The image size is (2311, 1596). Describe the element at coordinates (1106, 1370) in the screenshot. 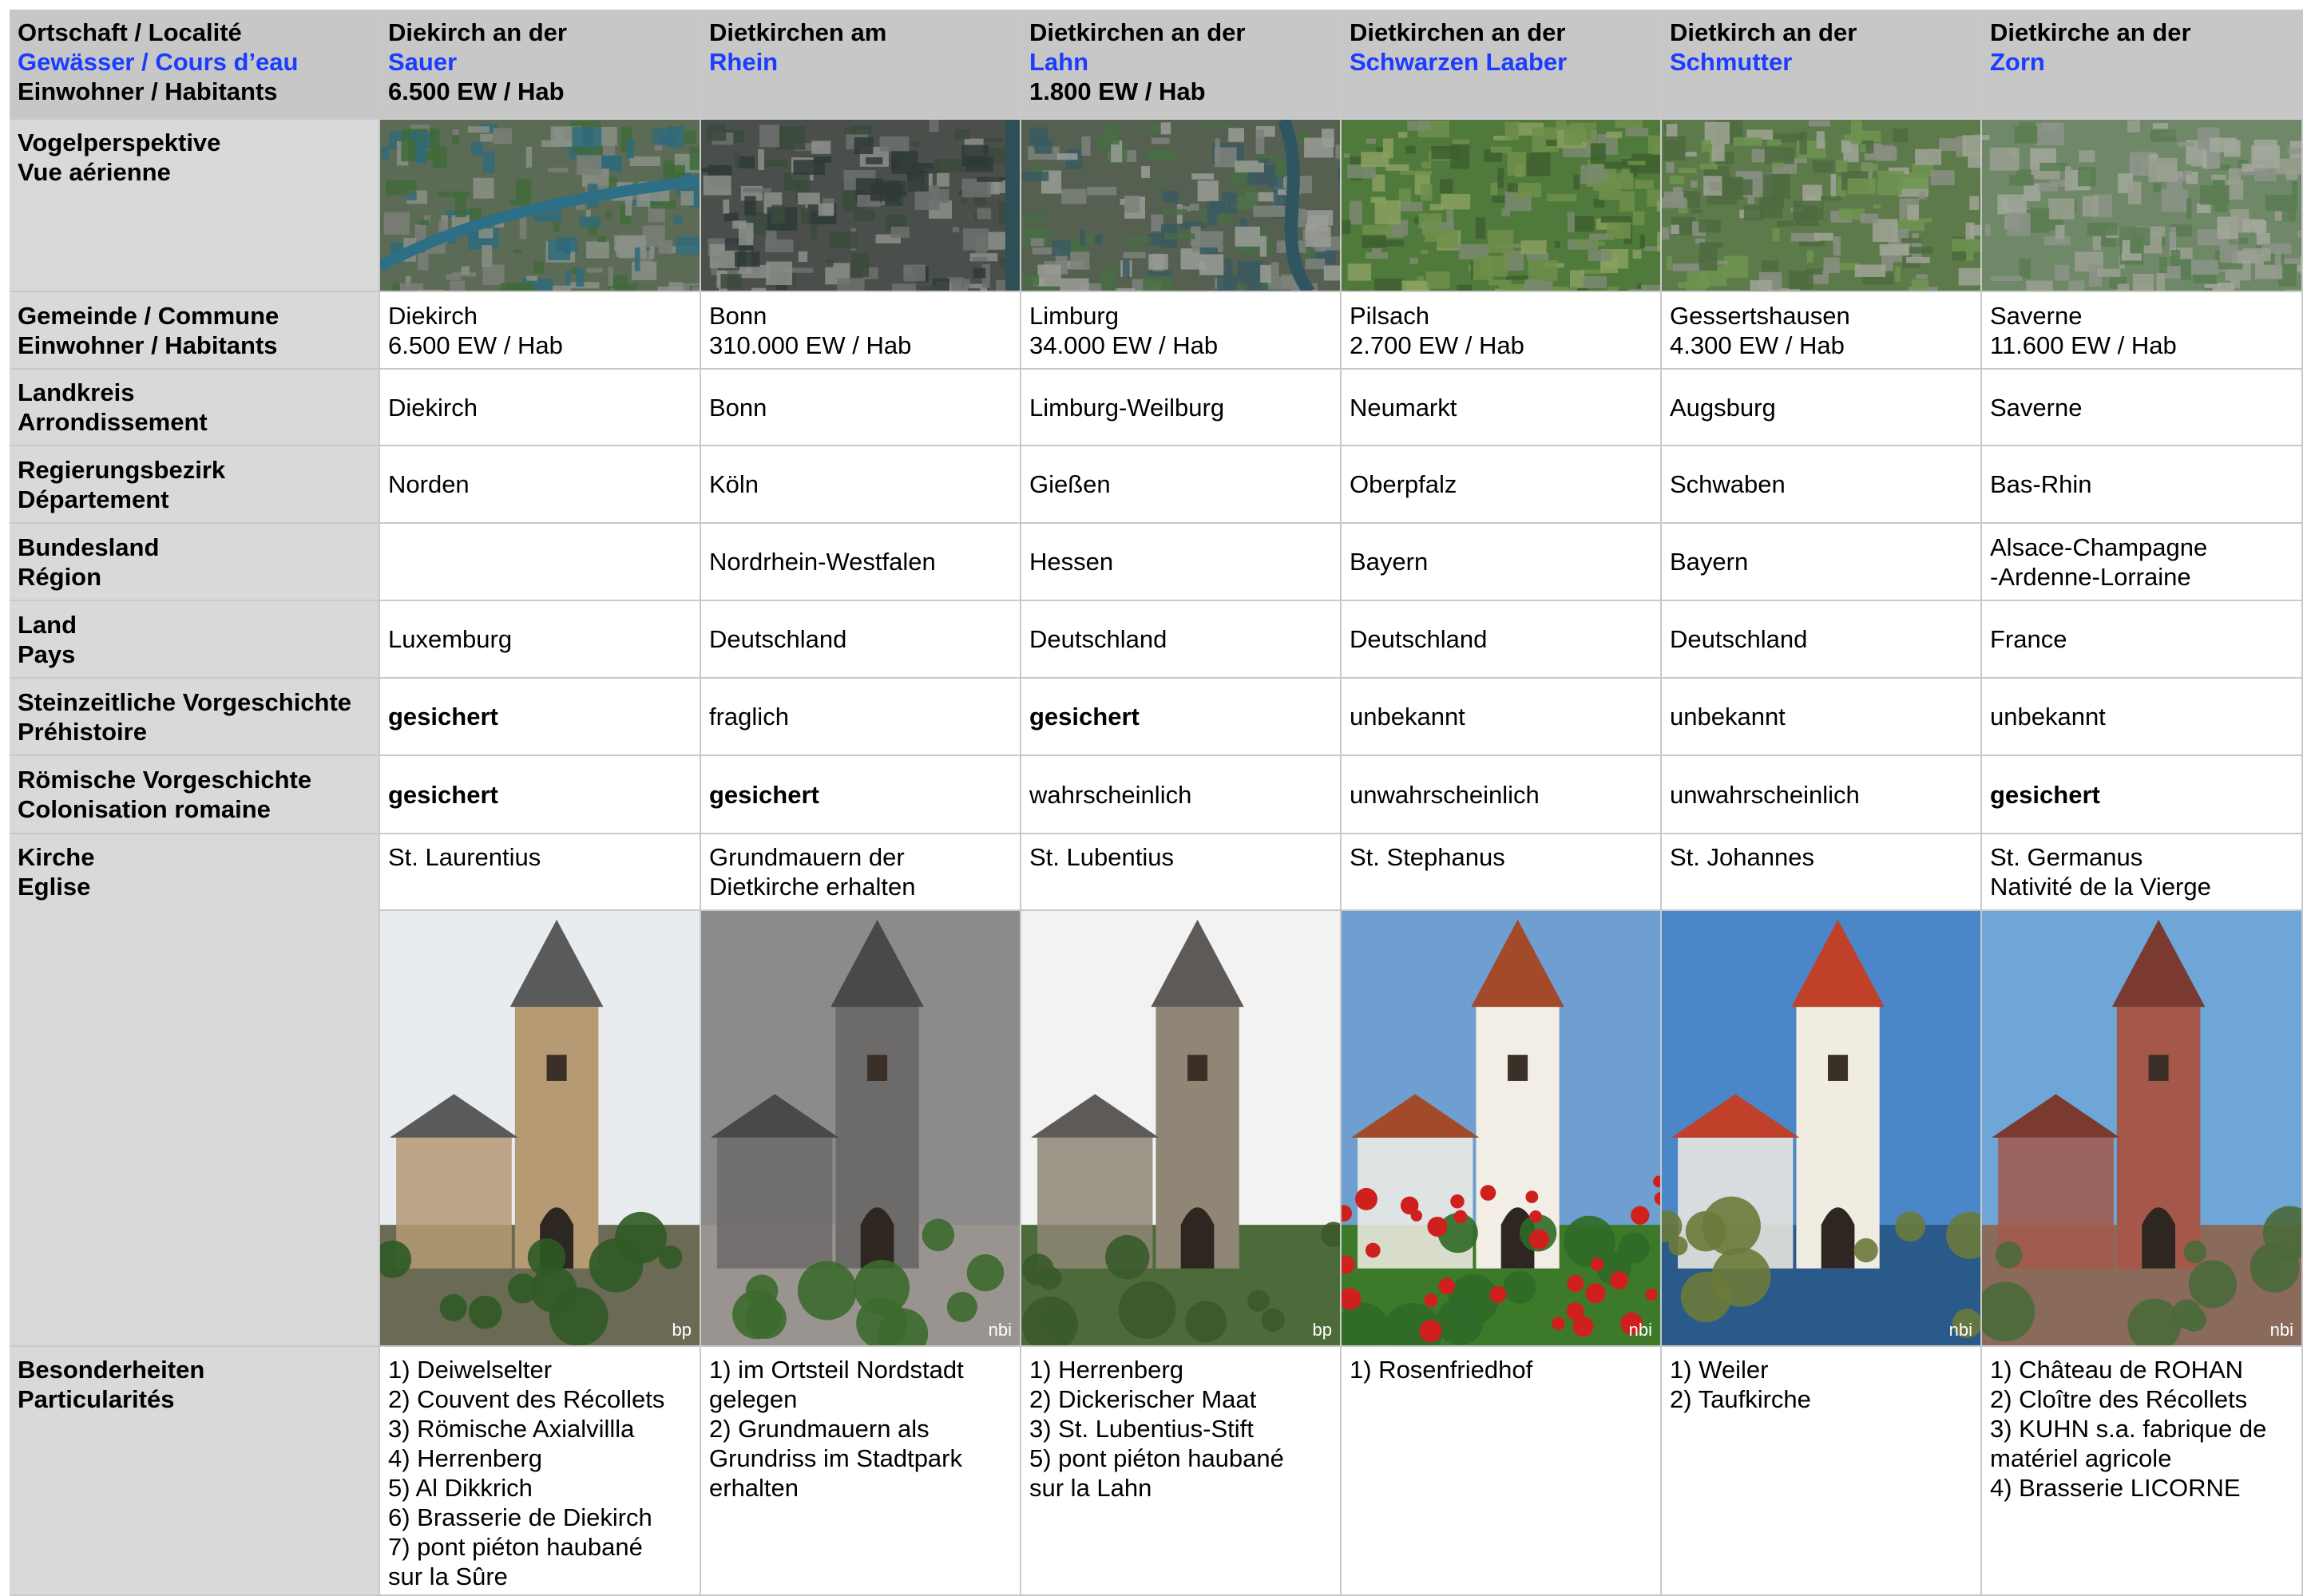

I see `feature-item: 1) Herrenberg` at that location.